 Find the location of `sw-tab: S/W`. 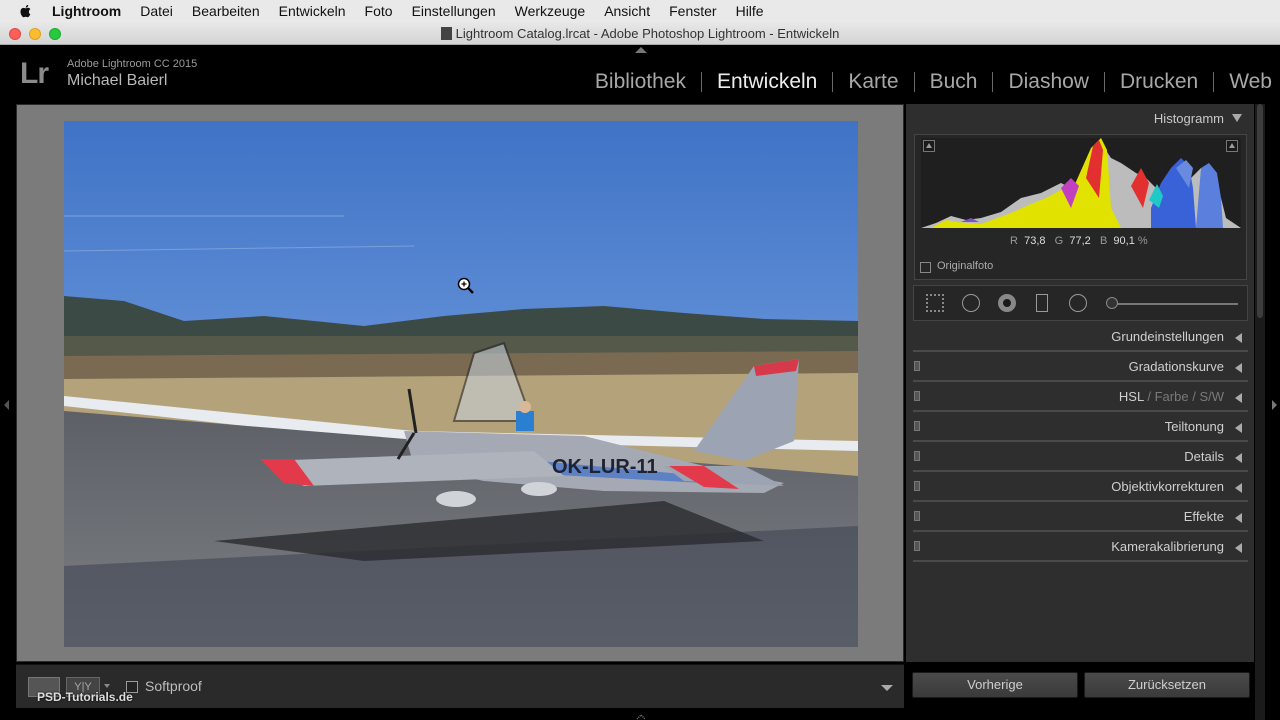

sw-tab: S/W is located at coordinates (1211, 396).